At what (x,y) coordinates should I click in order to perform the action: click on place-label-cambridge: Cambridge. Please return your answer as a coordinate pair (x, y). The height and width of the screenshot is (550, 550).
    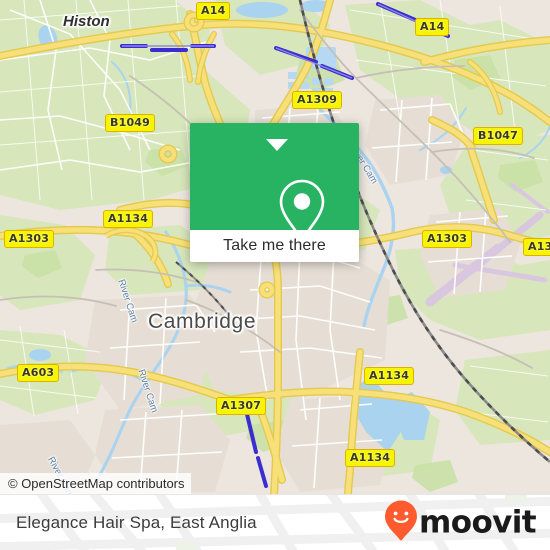
    Looking at the image, I should click on (202, 321).